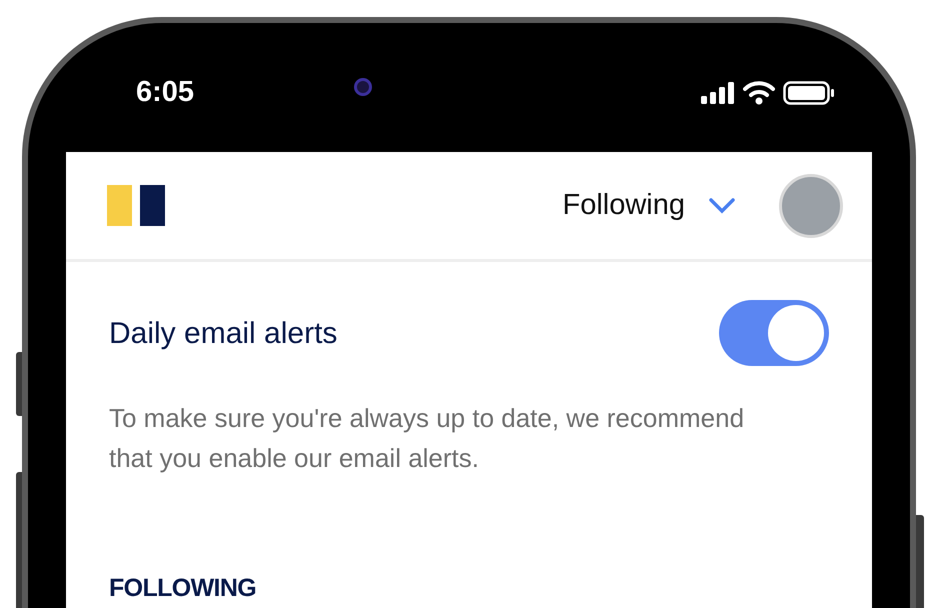  Describe the element at coordinates (648, 206) in the screenshot. I see `following-dropdown: Following` at that location.